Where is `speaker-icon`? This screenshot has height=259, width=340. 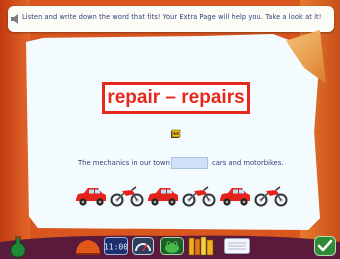 speaker-icon is located at coordinates (15, 19).